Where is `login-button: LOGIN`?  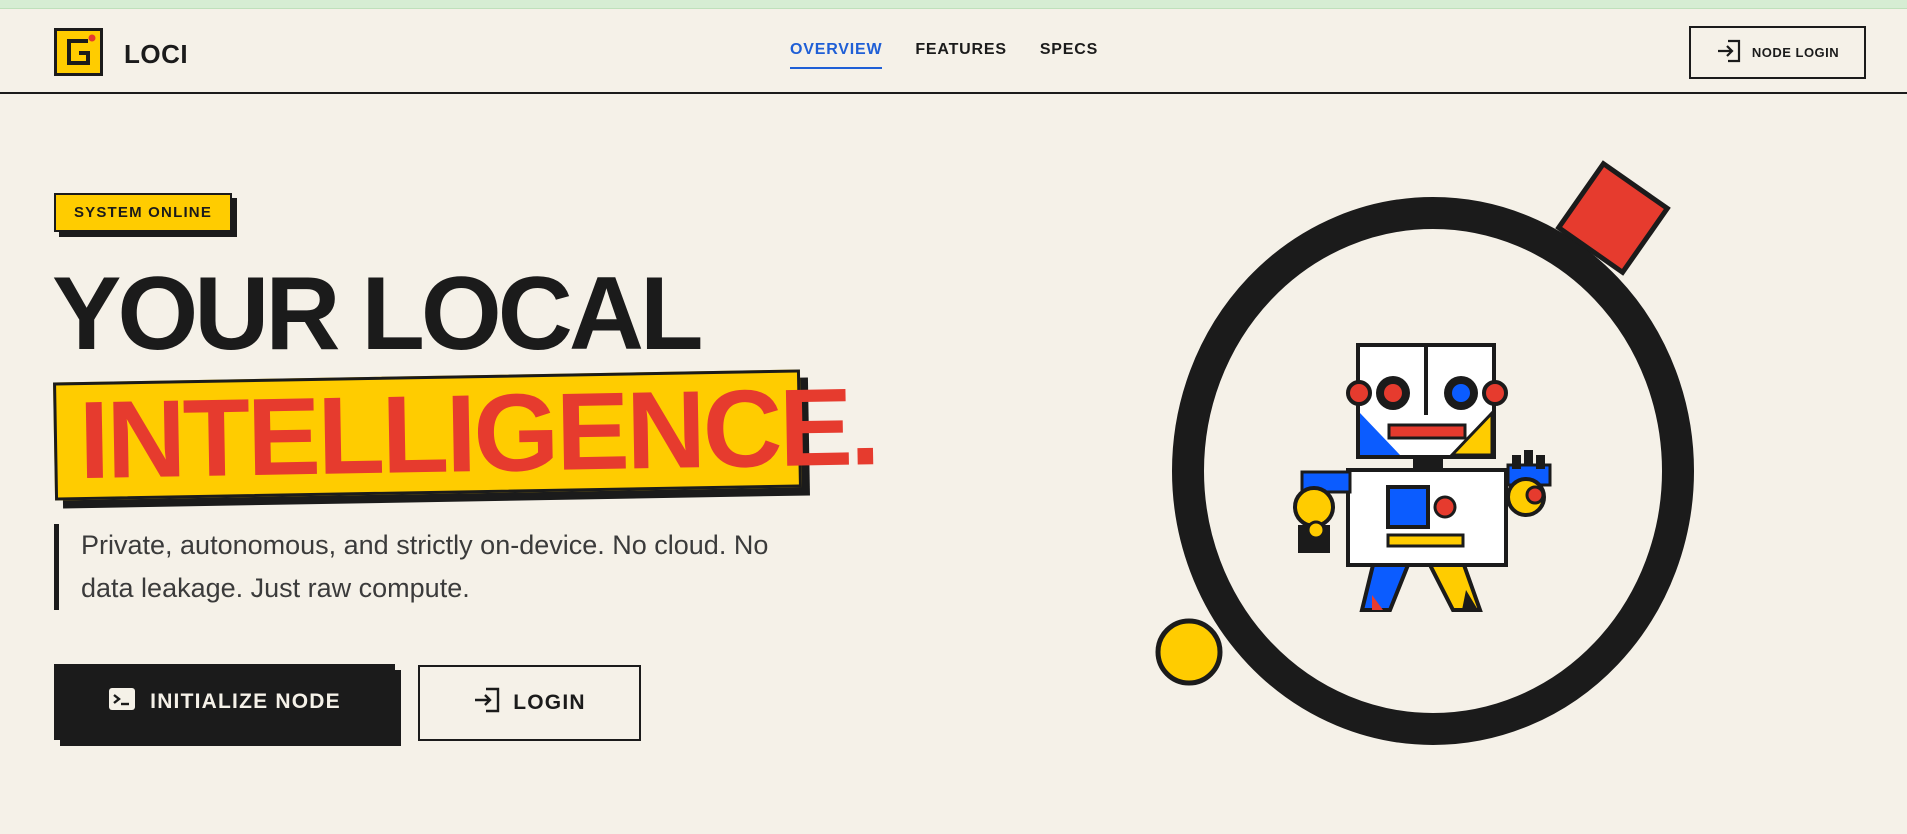 login-button: LOGIN is located at coordinates (529, 703).